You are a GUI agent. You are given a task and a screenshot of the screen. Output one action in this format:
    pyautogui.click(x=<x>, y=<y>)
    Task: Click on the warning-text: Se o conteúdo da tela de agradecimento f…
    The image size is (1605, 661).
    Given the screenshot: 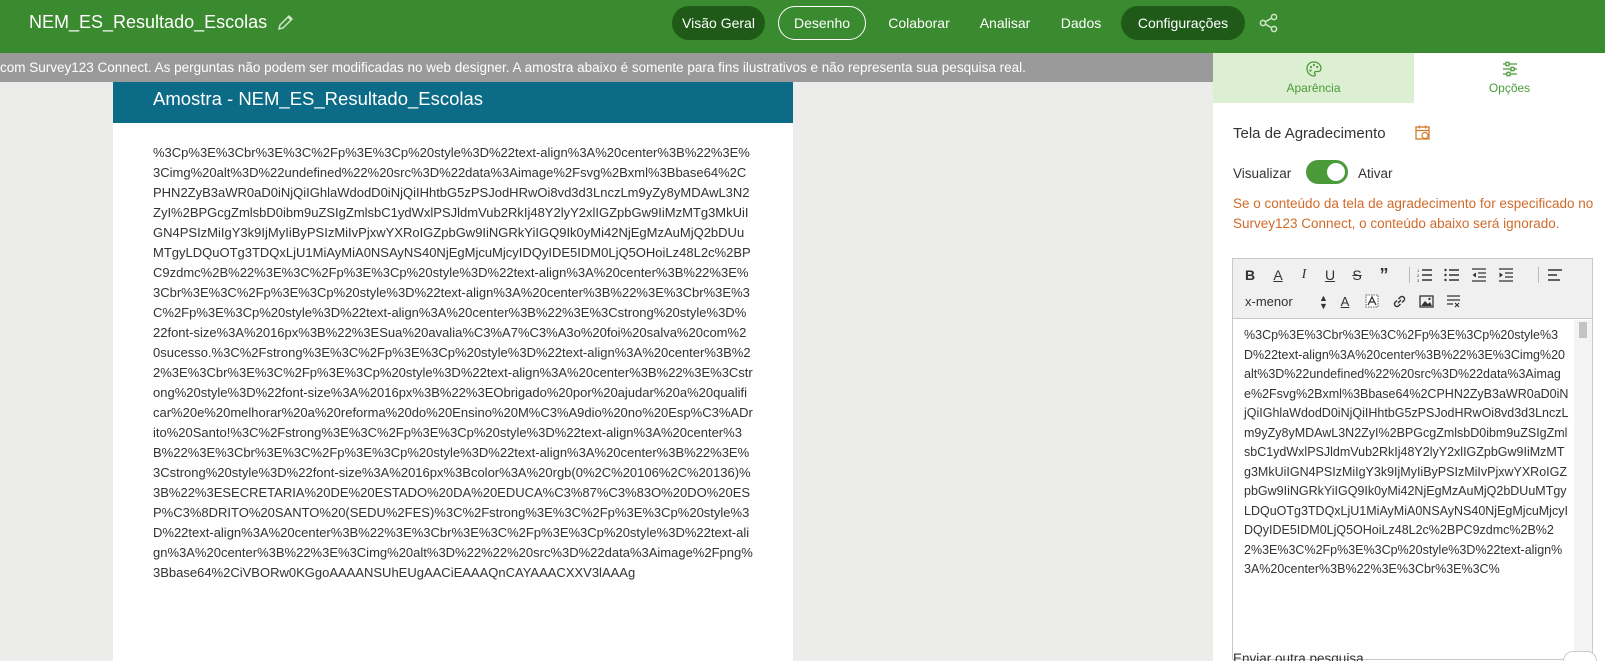 What is the action you would take?
    pyautogui.click(x=1413, y=213)
    